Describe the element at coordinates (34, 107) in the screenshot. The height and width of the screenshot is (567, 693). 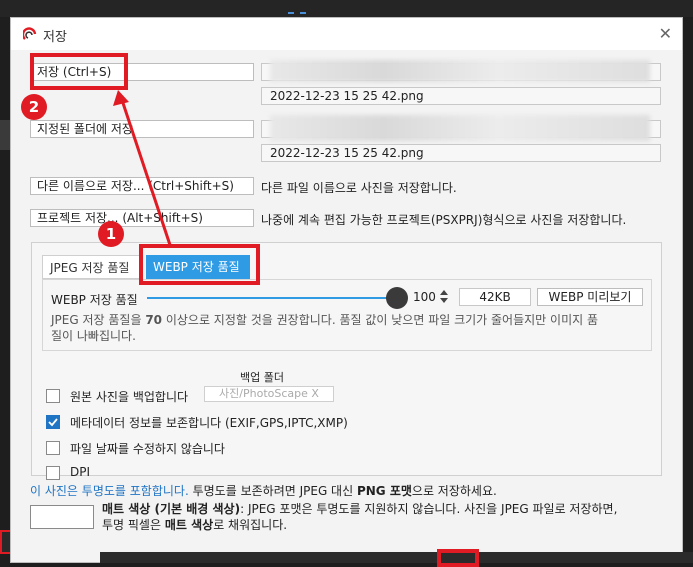
I see `annotation-badge-2: 2` at that location.